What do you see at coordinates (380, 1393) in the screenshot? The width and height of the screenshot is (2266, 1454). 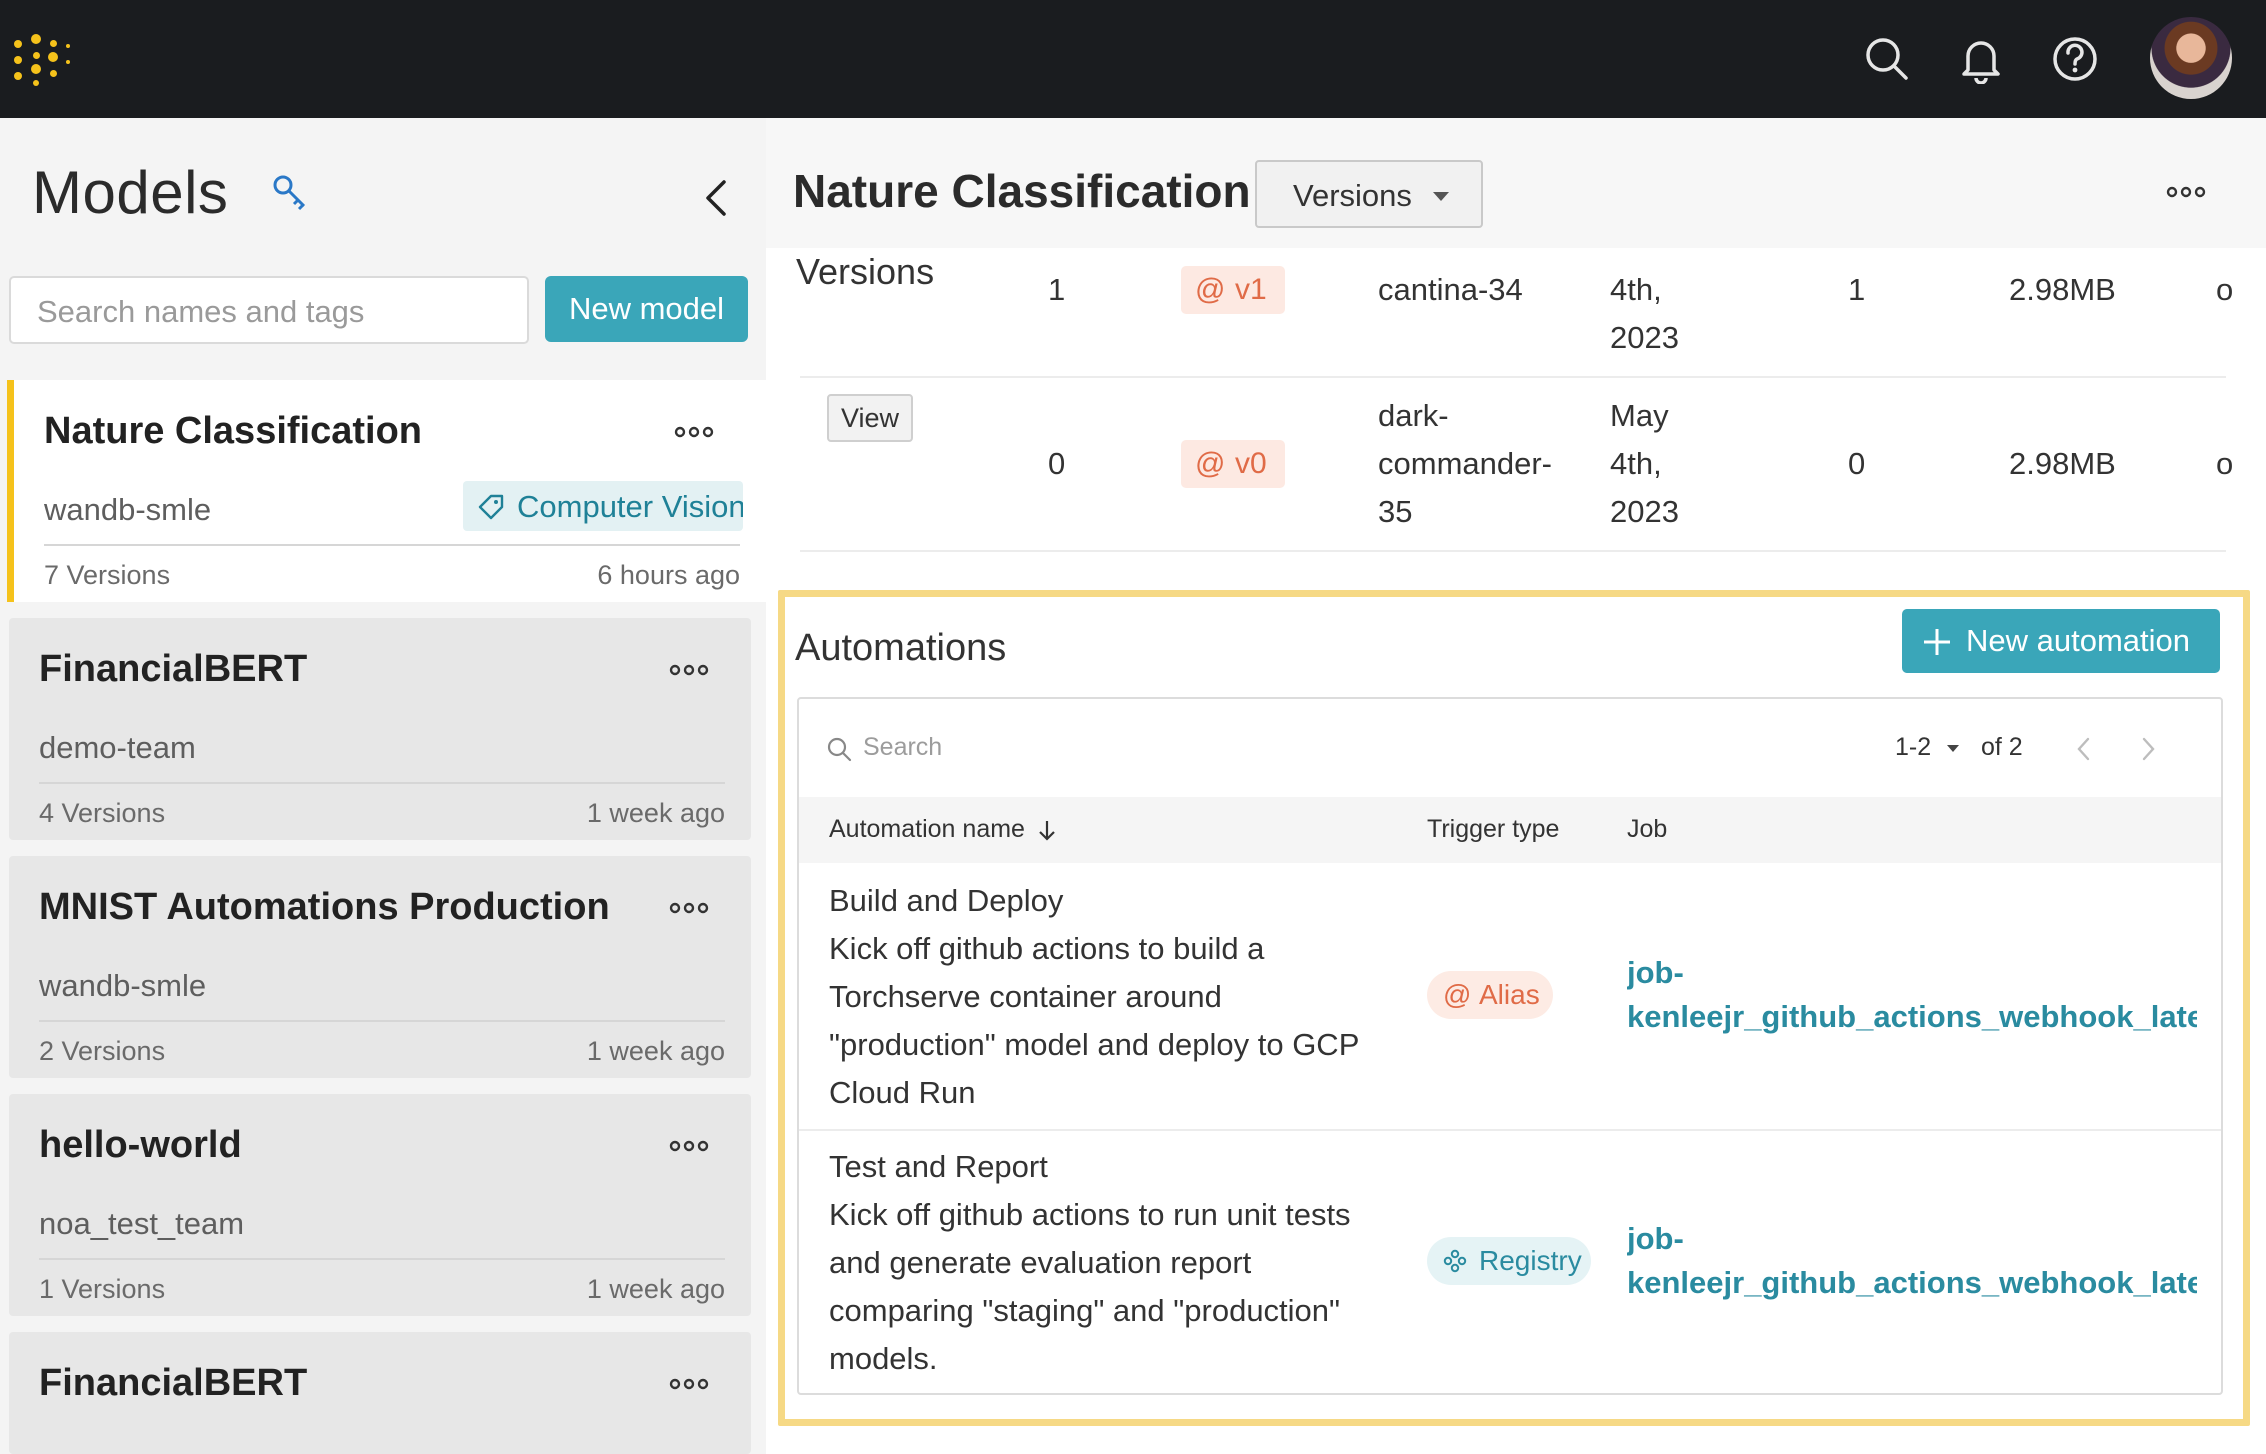 I see `model-card-financialbert-2: FinancialBERT` at bounding box center [380, 1393].